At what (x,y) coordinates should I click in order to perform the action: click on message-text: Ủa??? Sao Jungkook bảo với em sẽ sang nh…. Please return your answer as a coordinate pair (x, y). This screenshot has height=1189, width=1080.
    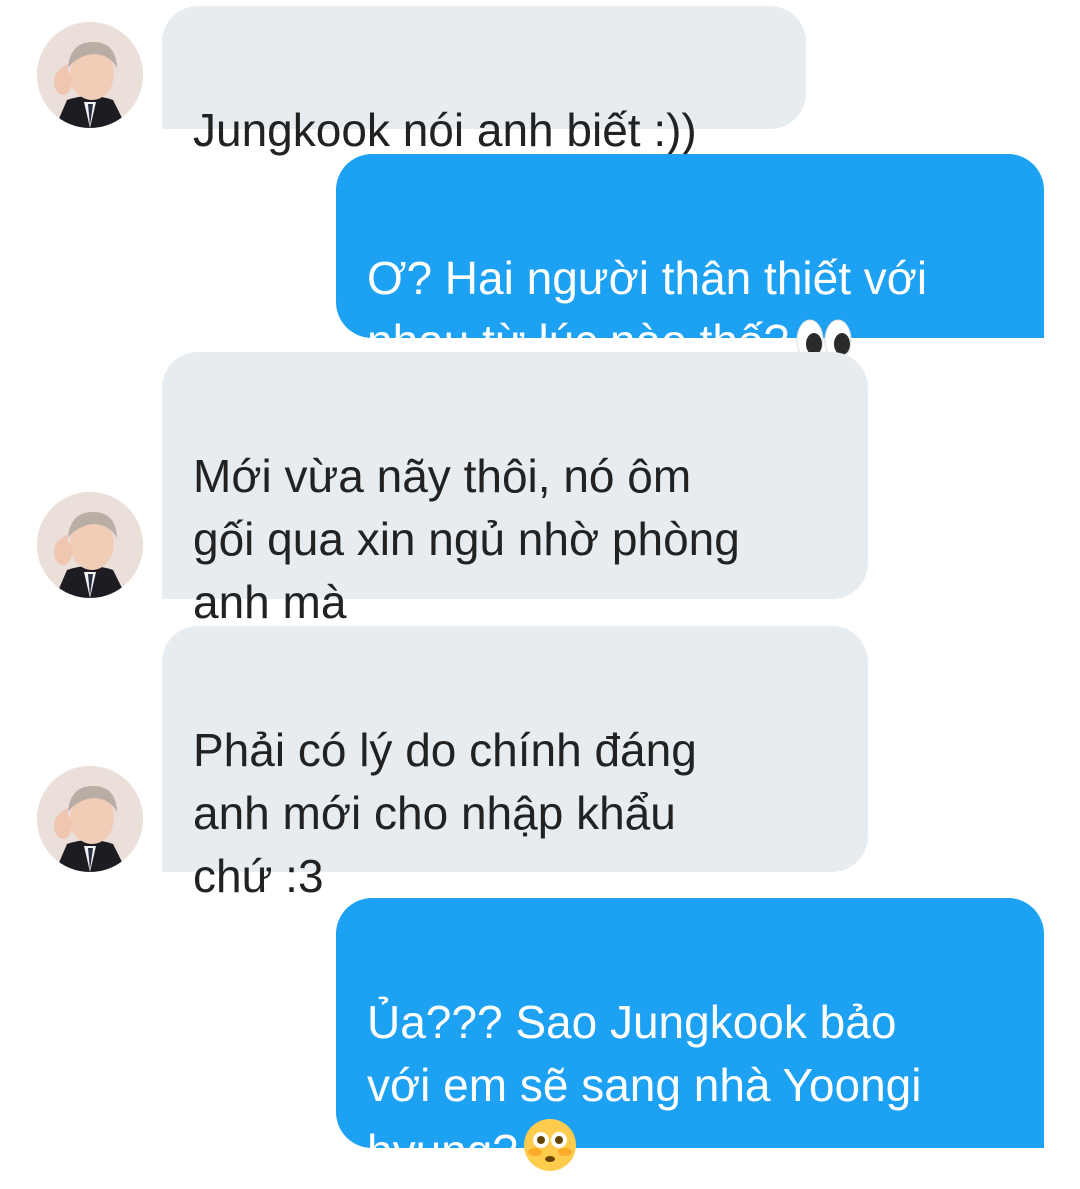
    Looking at the image, I should click on (644, 1086).